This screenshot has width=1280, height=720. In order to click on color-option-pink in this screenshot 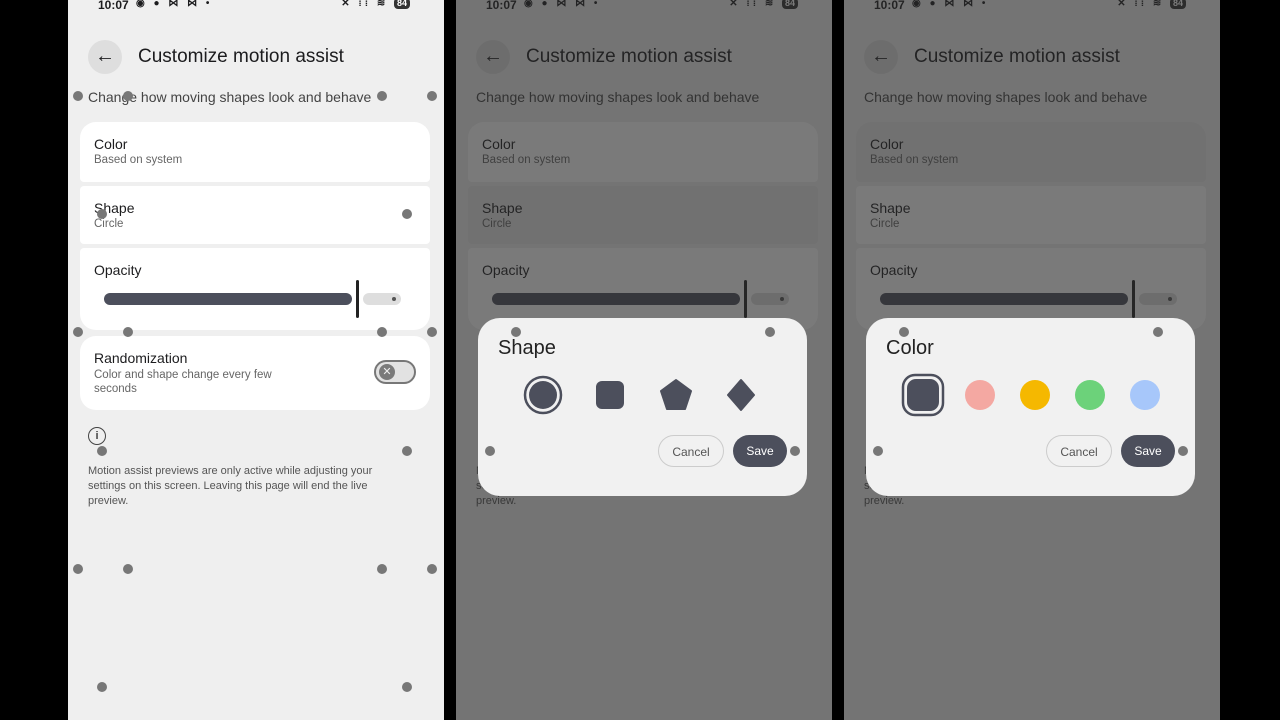, I will do `click(980, 395)`.